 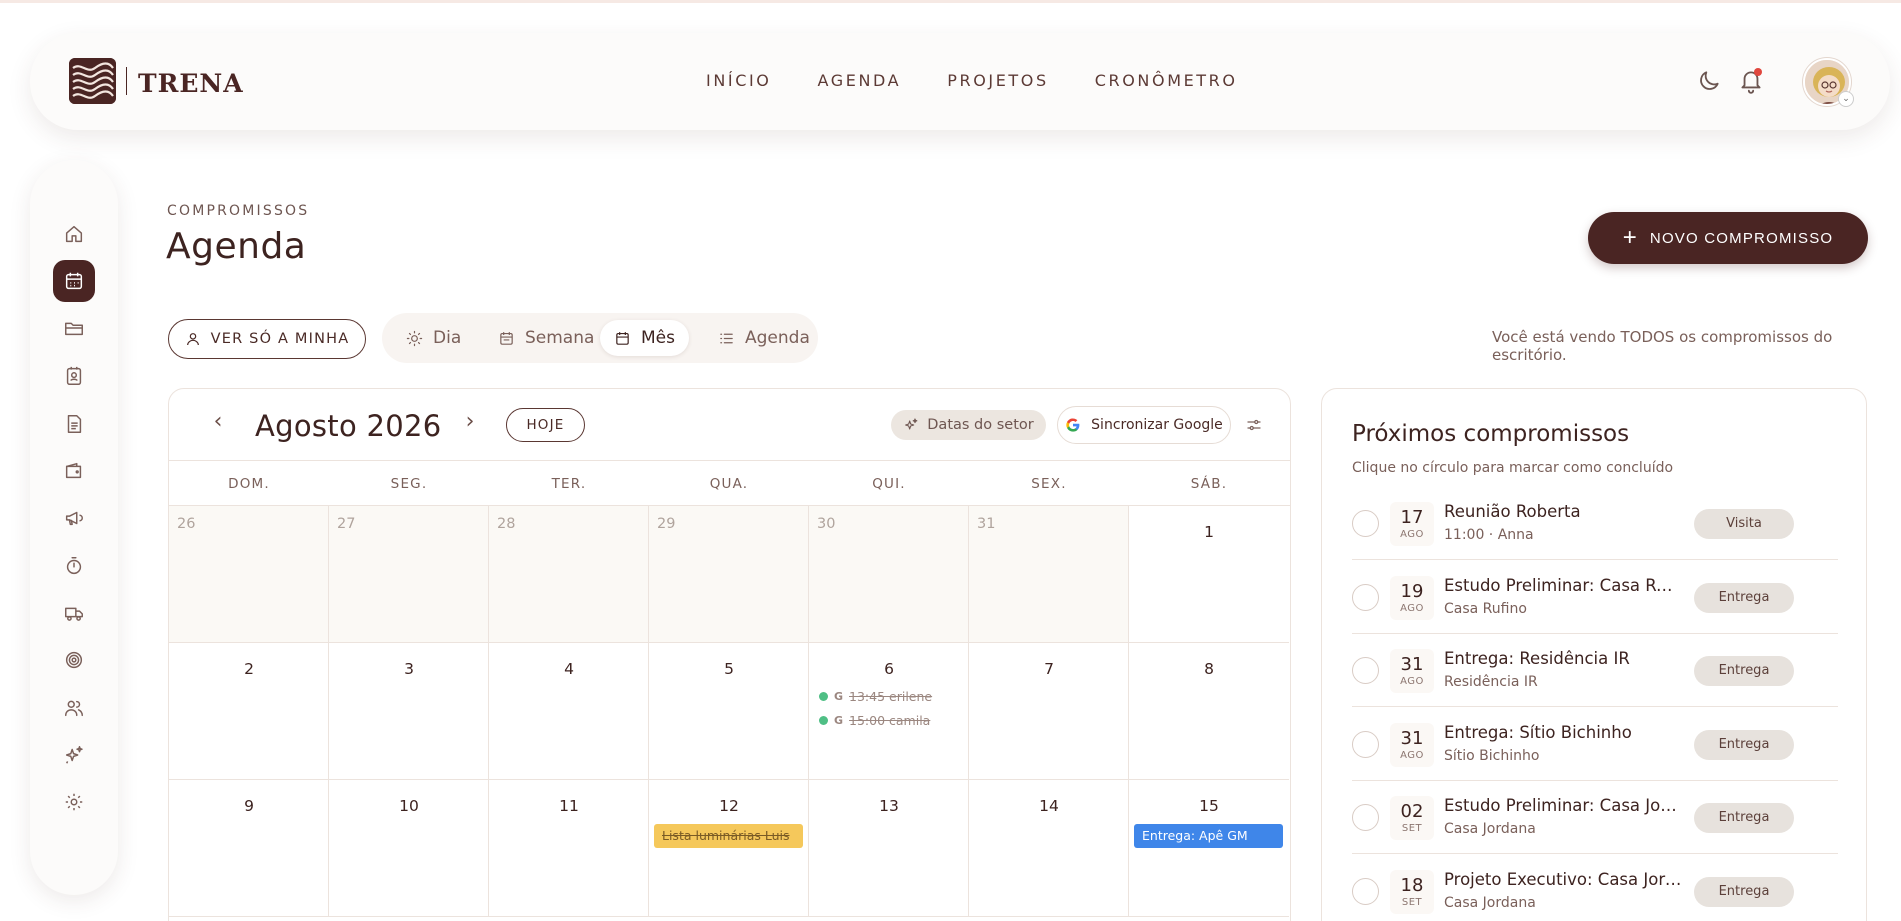 What do you see at coordinates (569, 574) in the screenshot?
I see `day-cell: 28` at bounding box center [569, 574].